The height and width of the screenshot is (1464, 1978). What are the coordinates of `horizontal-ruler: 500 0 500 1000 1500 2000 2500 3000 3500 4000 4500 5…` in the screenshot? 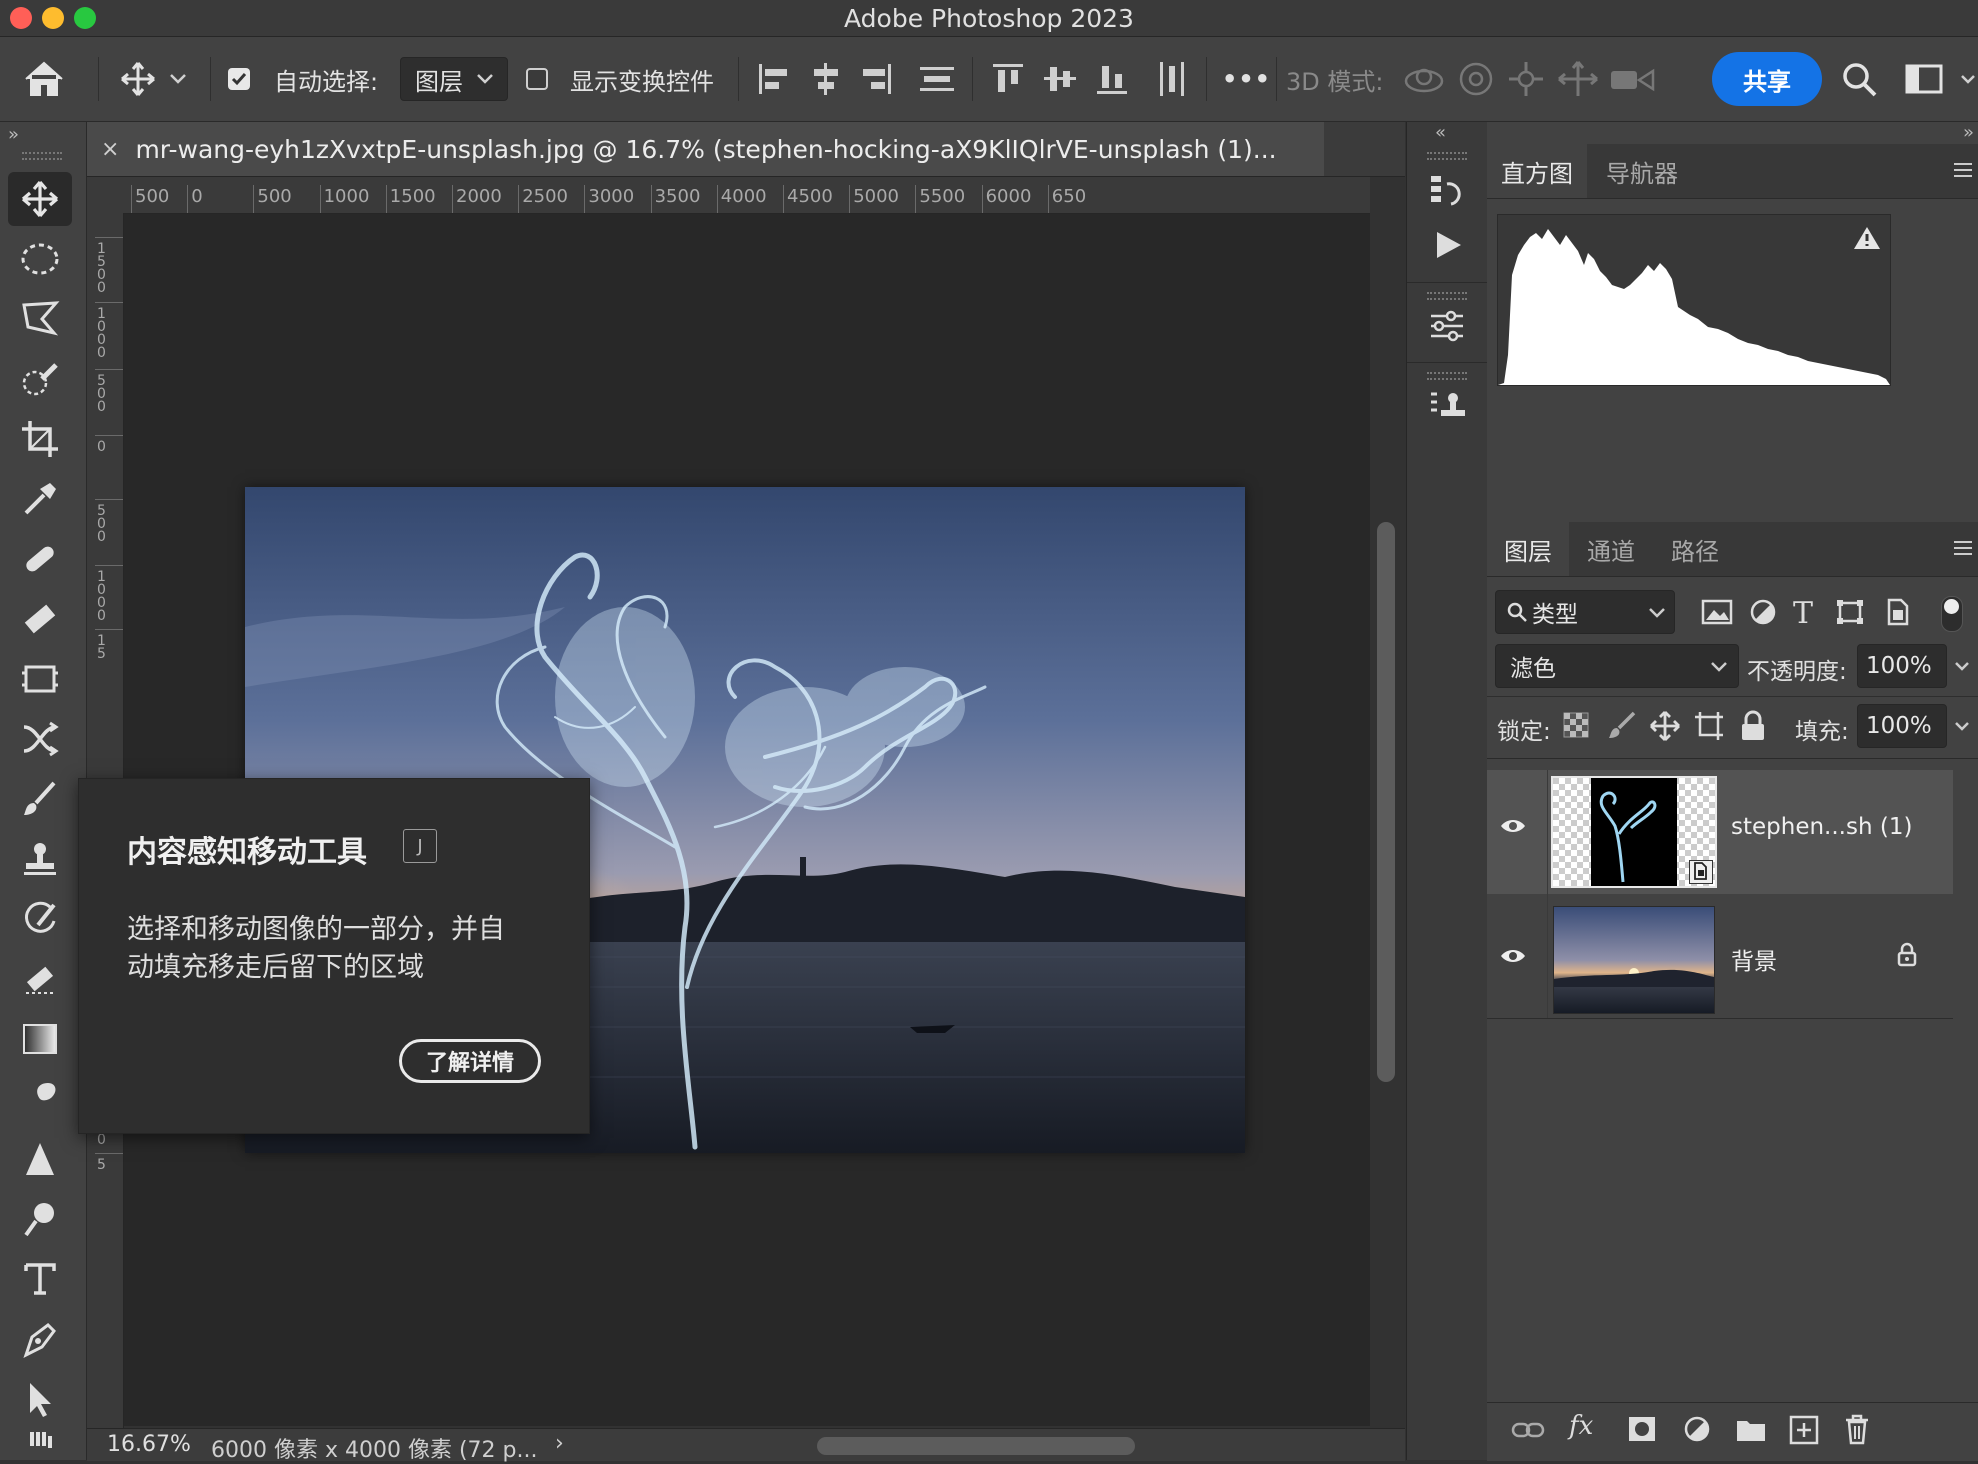 It's located at (728, 195).